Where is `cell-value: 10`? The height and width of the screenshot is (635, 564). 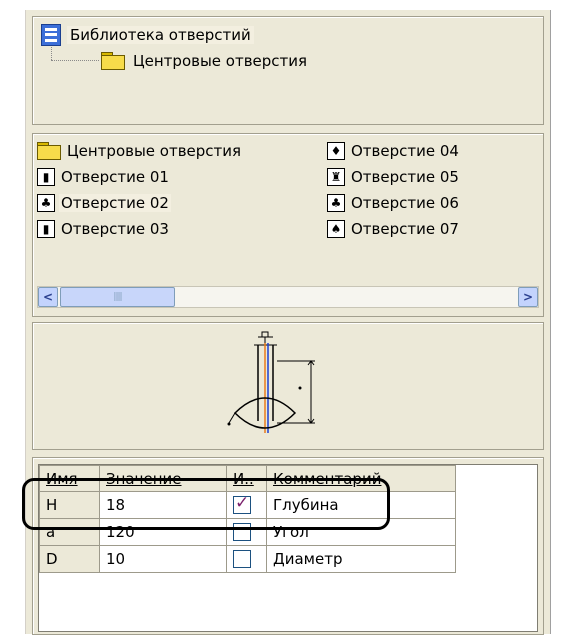 cell-value: 10 is located at coordinates (163, 559).